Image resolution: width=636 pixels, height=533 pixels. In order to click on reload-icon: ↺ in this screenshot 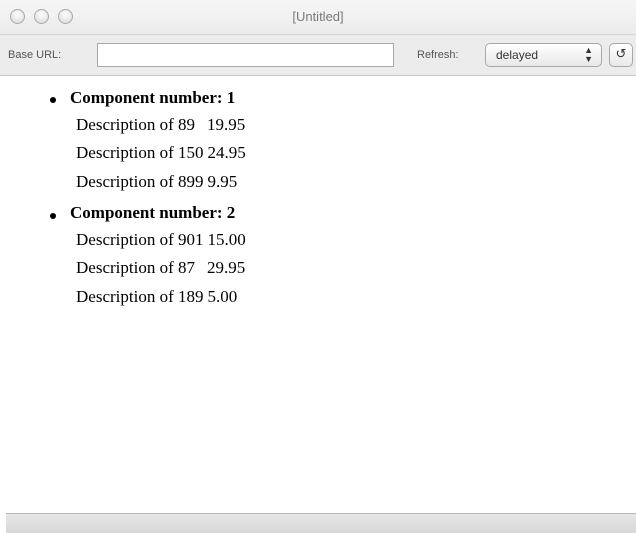, I will do `click(621, 54)`.